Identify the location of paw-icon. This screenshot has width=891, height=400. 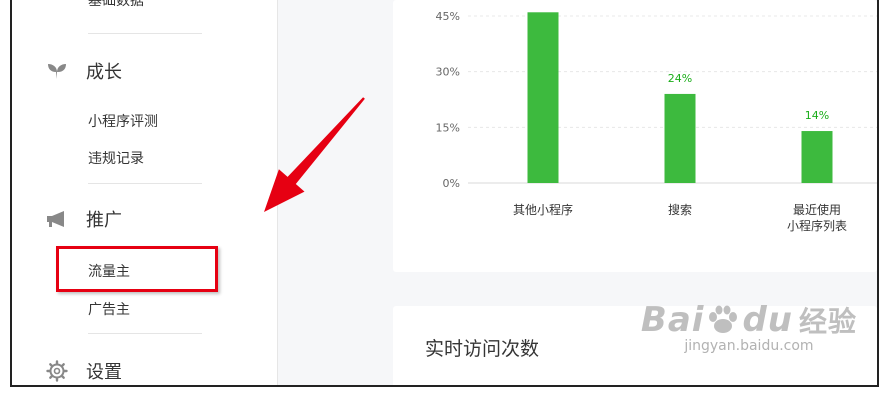
(723, 319).